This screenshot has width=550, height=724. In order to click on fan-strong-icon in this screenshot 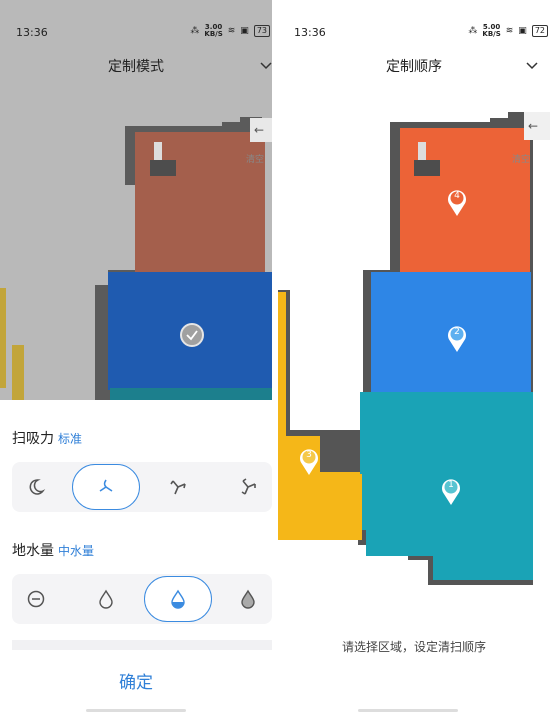, I will do `click(178, 487)`.